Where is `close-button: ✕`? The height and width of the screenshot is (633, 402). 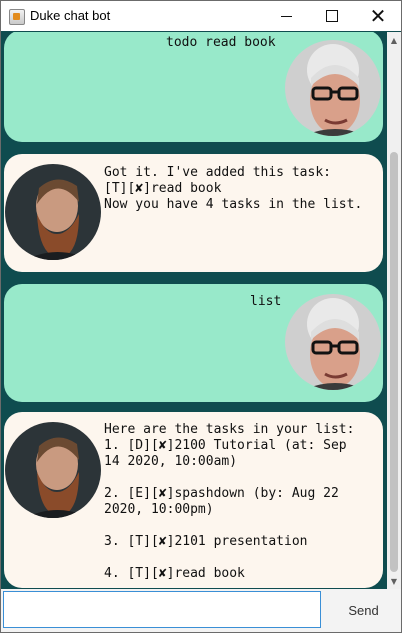 close-button: ✕ is located at coordinates (378, 16).